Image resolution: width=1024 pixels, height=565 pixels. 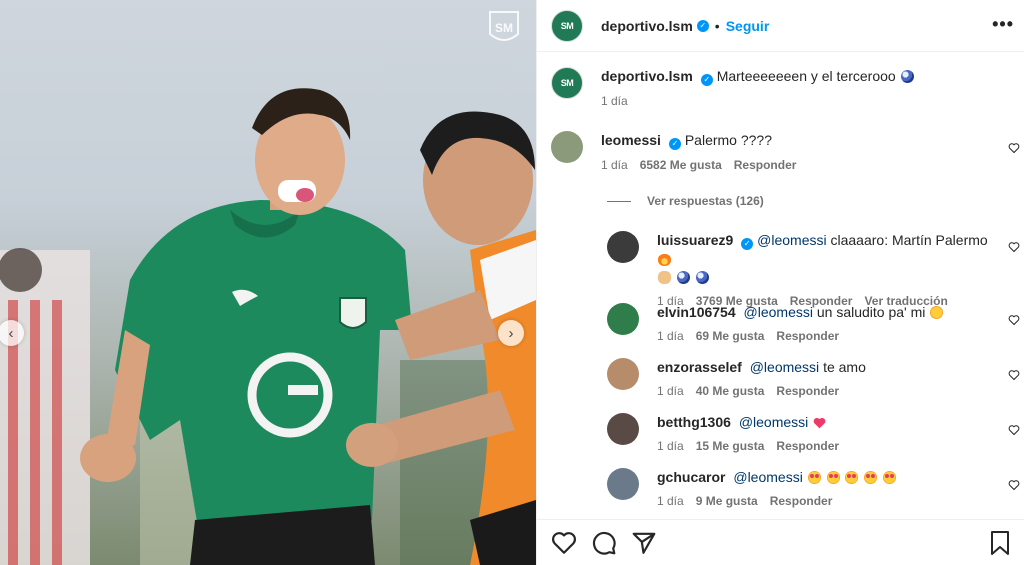 I want to click on pink-heart-icon, so click(x=819, y=423).